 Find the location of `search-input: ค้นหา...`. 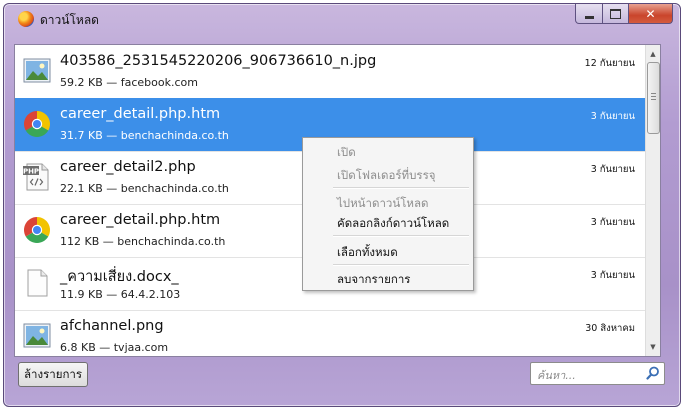

search-input: ค้นหา... is located at coordinates (556, 375).